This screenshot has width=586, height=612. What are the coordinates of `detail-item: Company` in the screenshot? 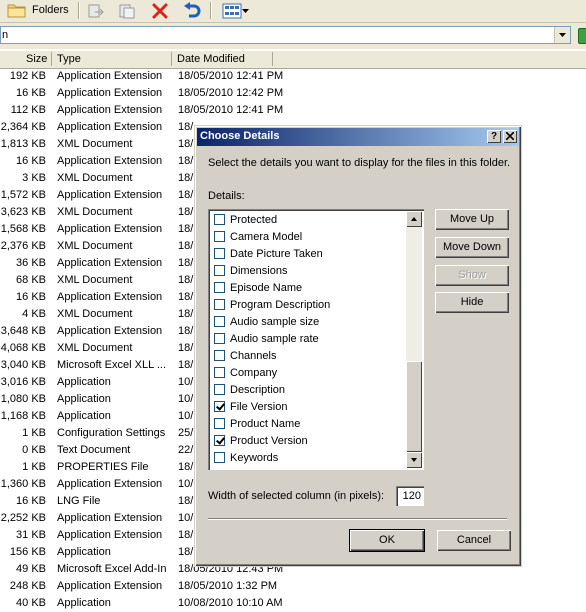 It's located at (245, 372).